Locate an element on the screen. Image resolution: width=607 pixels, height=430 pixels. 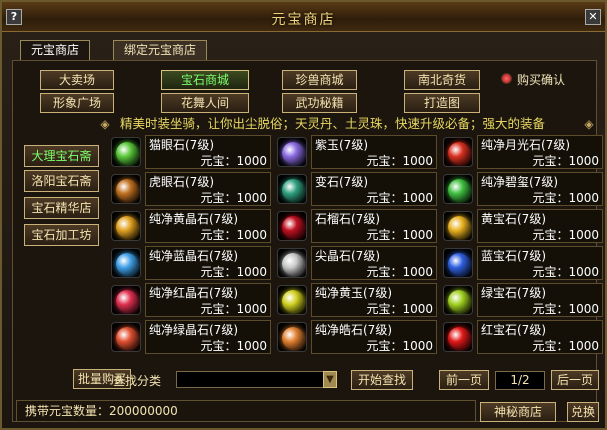
tab-bound-yuanbao-shop: 绑定元宝商店 is located at coordinates (160, 50).